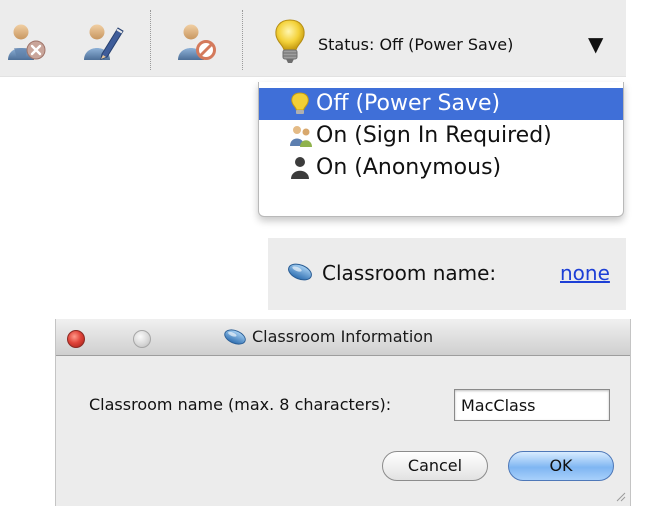 The image size is (650, 506). What do you see at coordinates (409, 273) in the screenshot?
I see `classroom-name-label: Classroom name:` at bounding box center [409, 273].